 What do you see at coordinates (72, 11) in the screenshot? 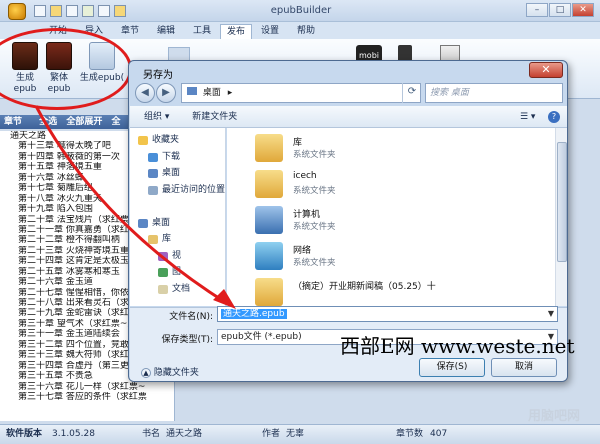
I see `save-icon` at bounding box center [72, 11].